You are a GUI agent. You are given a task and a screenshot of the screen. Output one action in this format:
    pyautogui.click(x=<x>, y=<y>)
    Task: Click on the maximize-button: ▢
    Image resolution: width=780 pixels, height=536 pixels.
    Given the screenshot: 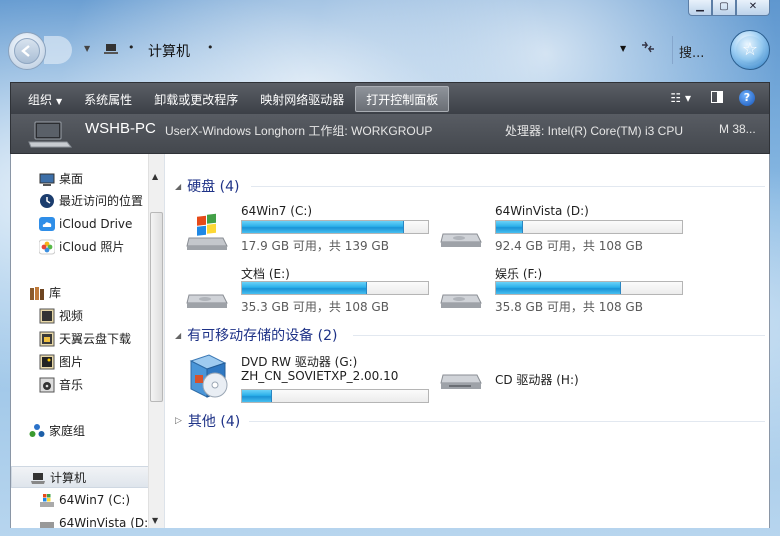 What is the action you would take?
    pyautogui.click(x=724, y=8)
    